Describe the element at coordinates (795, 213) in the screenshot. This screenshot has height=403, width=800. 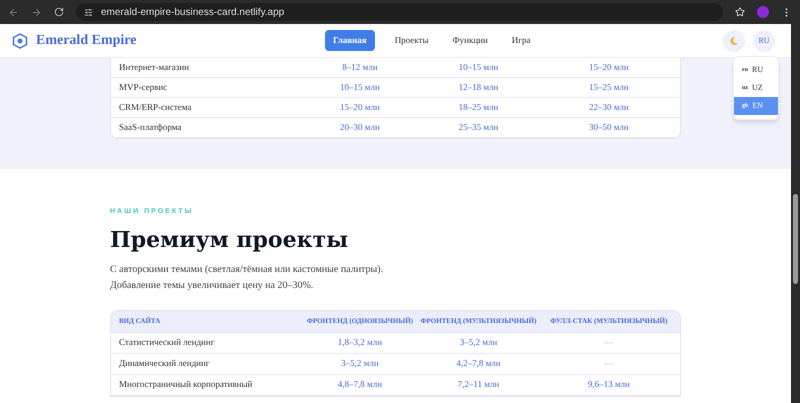
I see `scrollbar` at that location.